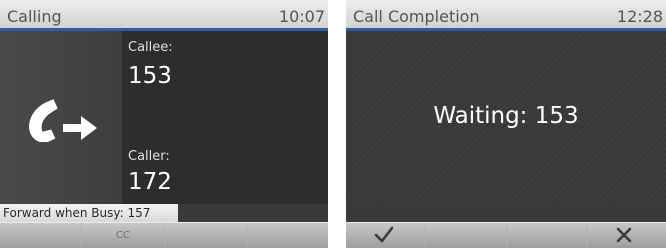 Image resolution: width=666 pixels, height=248 pixels. Describe the element at coordinates (34, 16) in the screenshot. I see `screen-title: Calling` at that location.